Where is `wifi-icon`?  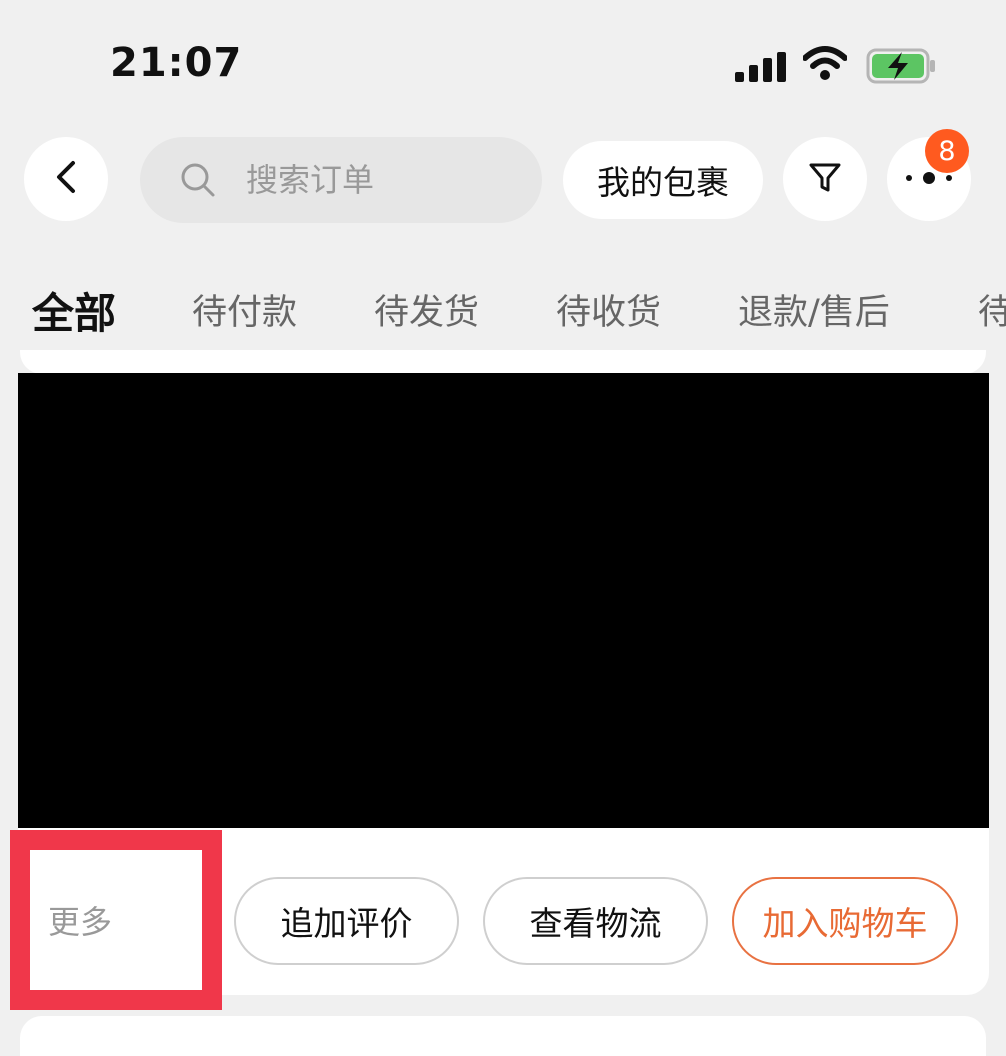 wifi-icon is located at coordinates (825, 66).